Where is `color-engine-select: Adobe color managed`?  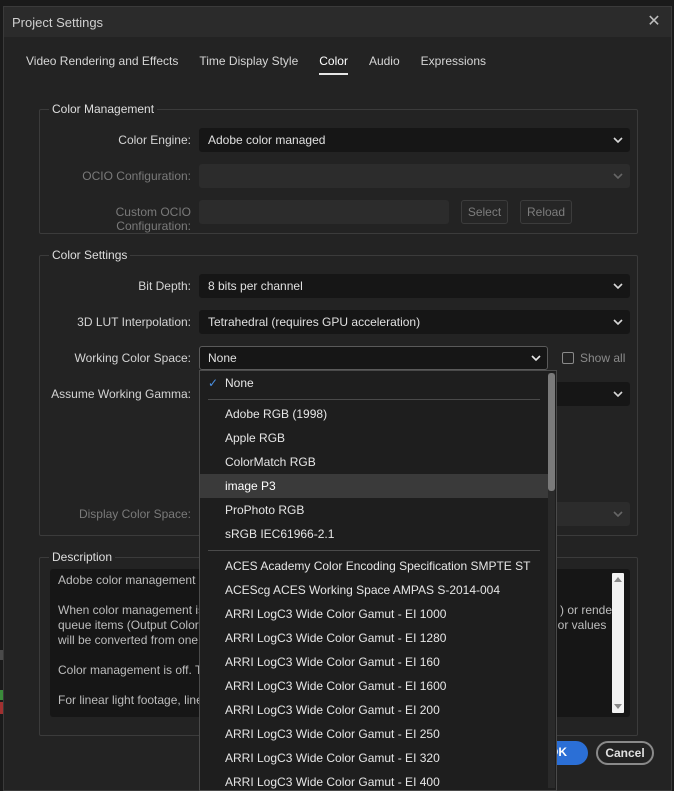
color-engine-select: Adobe color managed is located at coordinates (414, 140).